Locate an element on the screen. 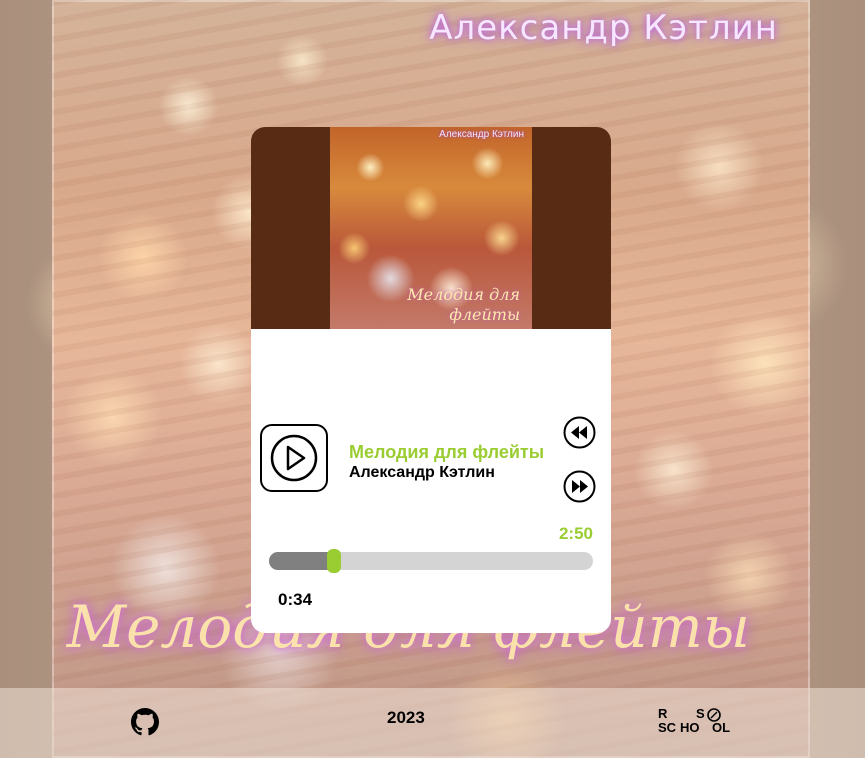 This screenshot has height=758, width=865. cover-title: Мелодия для флейты is located at coordinates (463, 304).